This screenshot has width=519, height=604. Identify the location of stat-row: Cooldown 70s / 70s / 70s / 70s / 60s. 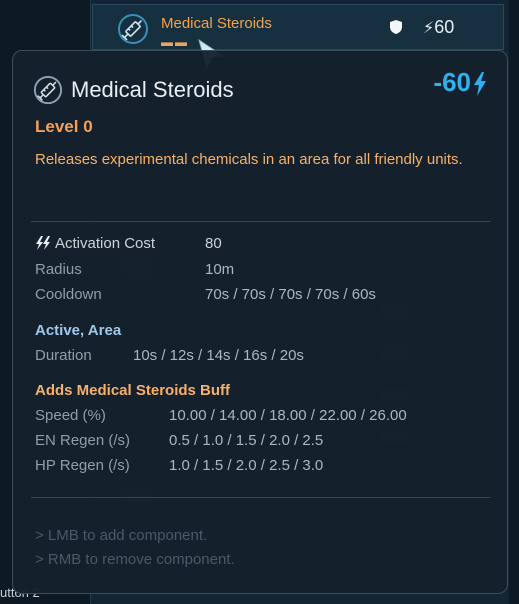
(205, 294).